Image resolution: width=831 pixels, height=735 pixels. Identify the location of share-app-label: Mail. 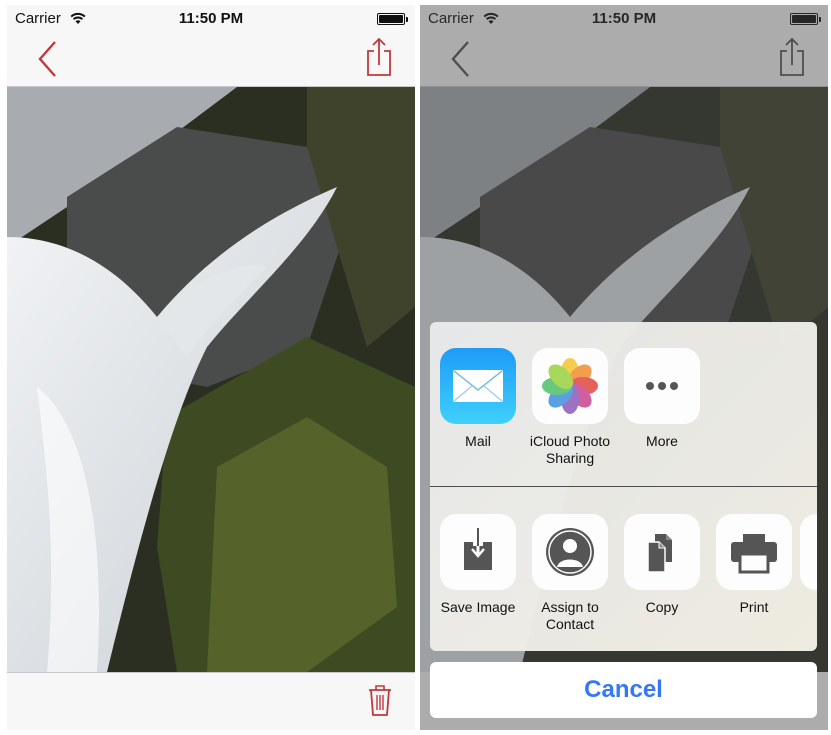
(478, 441).